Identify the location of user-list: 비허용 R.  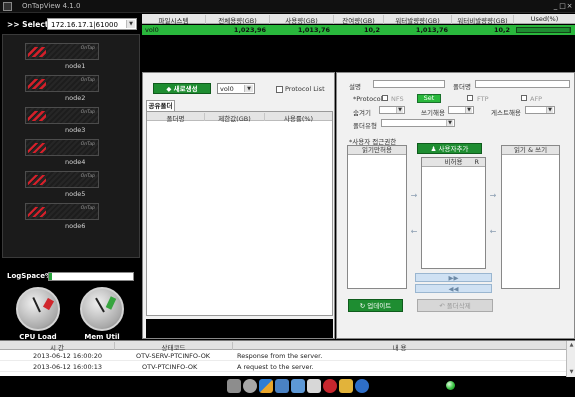
(453, 213).